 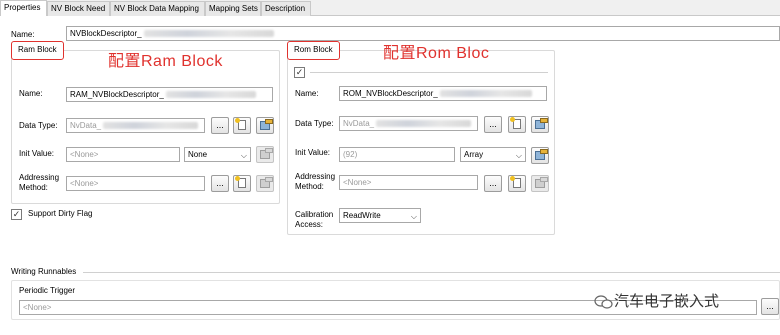 What do you see at coordinates (312, 152) in the screenshot?
I see `rom-init-label: Init Value:` at bounding box center [312, 152].